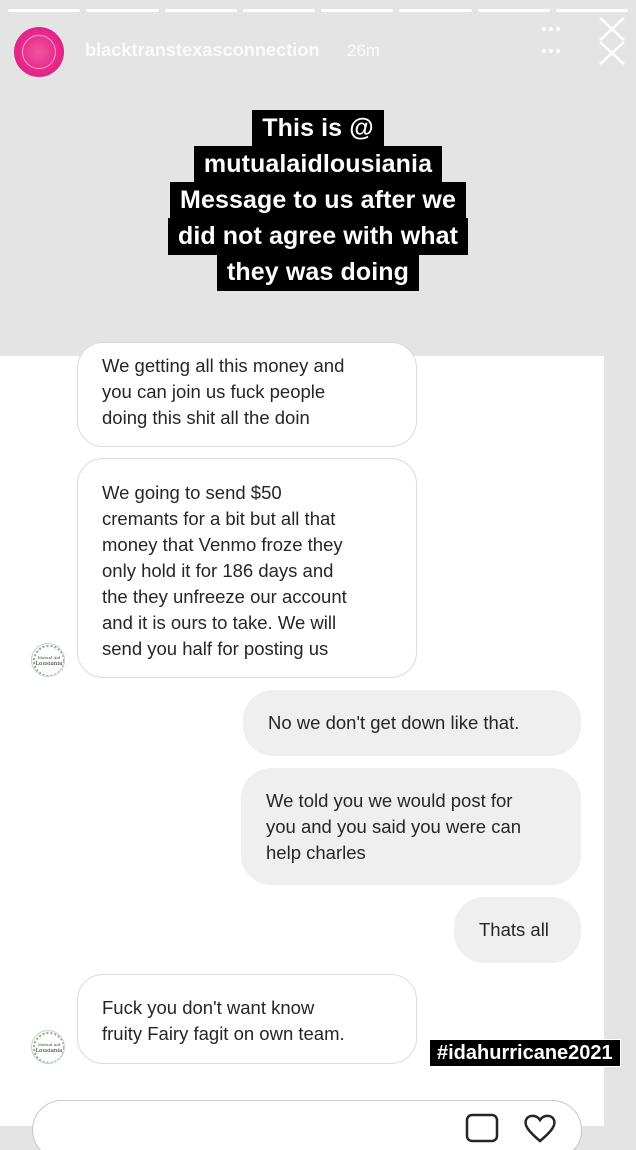 This screenshot has width=636, height=1150. Describe the element at coordinates (517, 930) in the screenshot. I see `message-bubble-outgoing: Thats all` at that location.